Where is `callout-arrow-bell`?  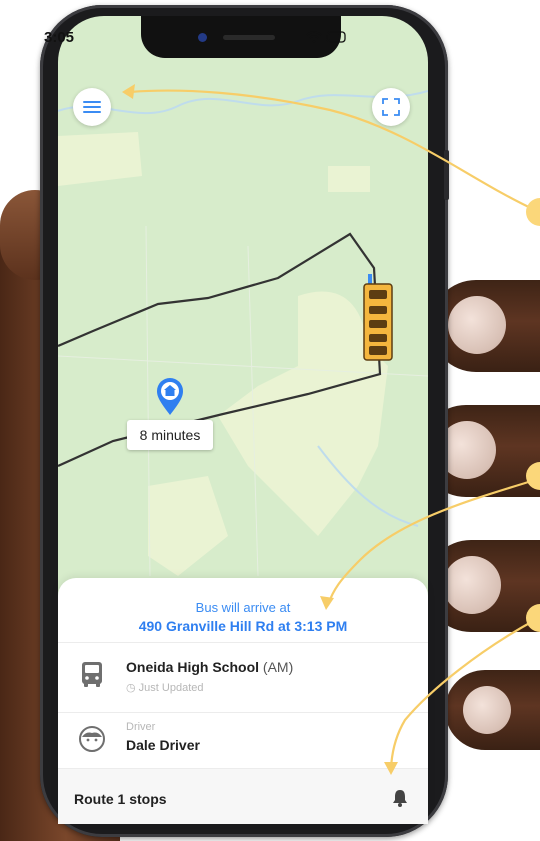
callout-arrow-bell is located at coordinates (462, 694).